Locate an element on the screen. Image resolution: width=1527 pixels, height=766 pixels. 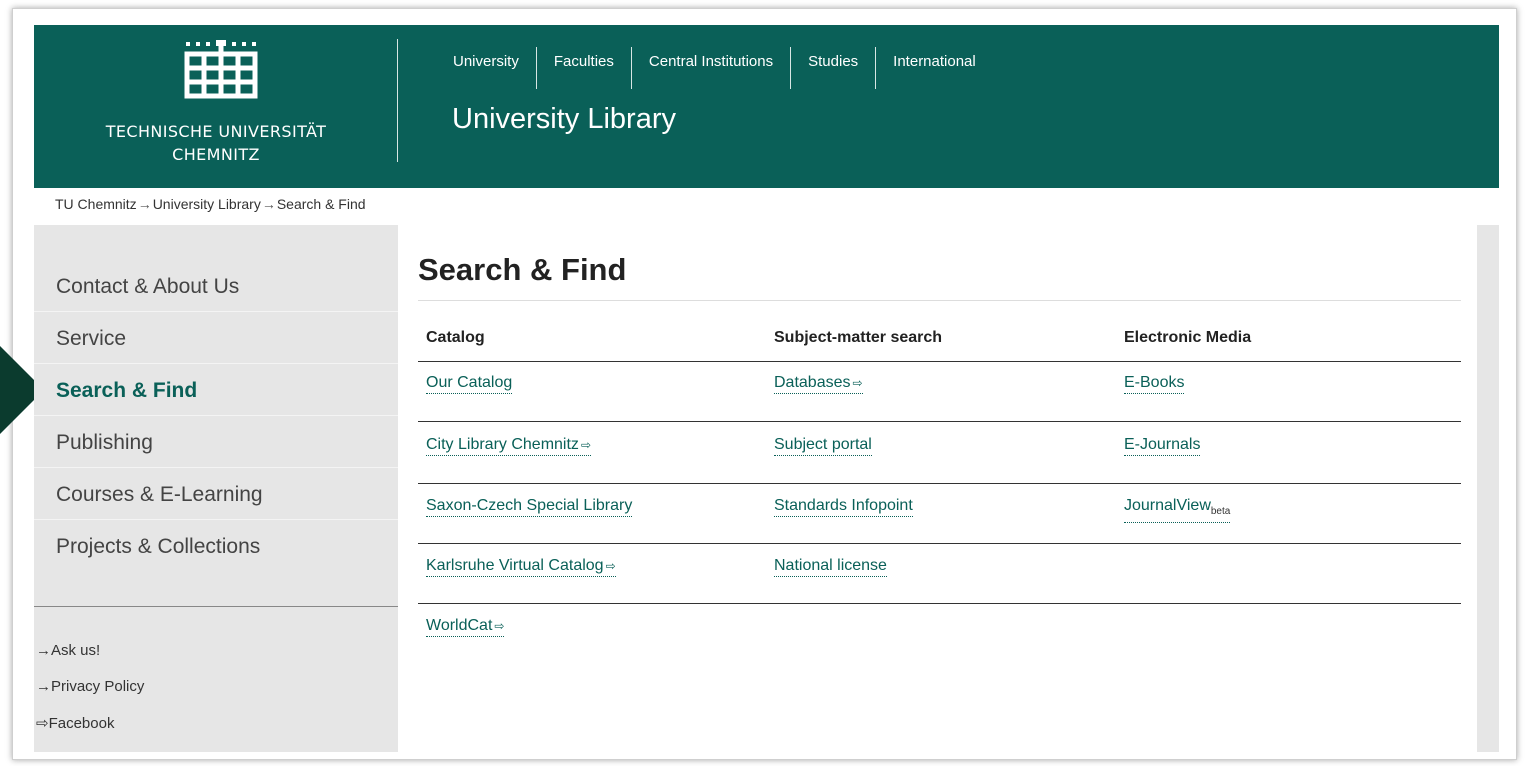
university-logo: TECHNISCHE UNIVERSITÄT CHEMNITZ is located at coordinates (216, 106).